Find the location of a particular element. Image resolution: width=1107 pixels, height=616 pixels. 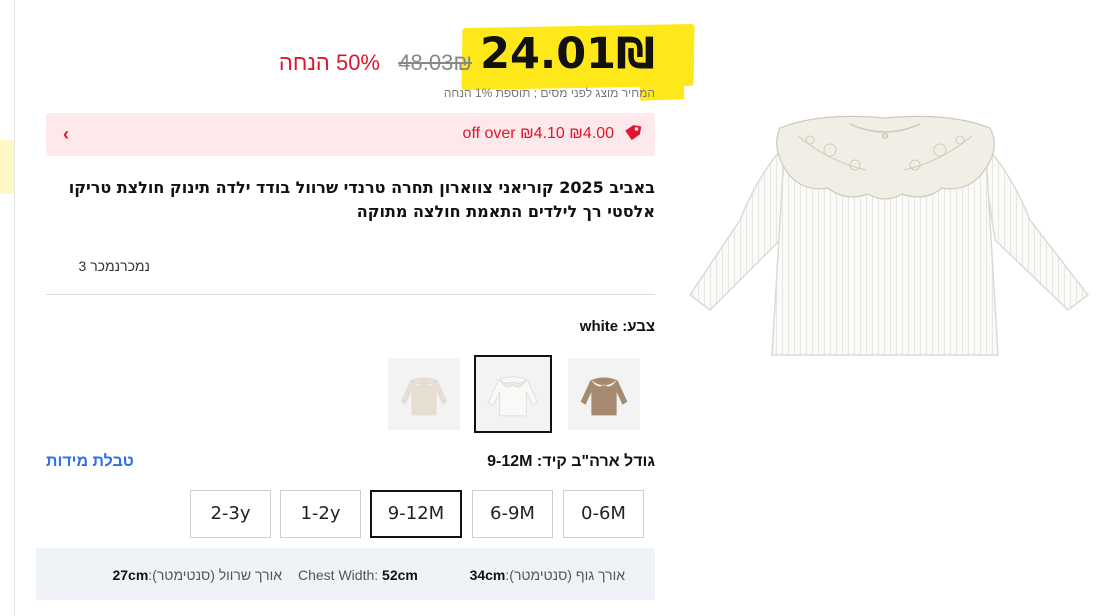

tax-note: המחיר מוצג לפני מסים ; תוספת 1% הנחה is located at coordinates (549, 93).